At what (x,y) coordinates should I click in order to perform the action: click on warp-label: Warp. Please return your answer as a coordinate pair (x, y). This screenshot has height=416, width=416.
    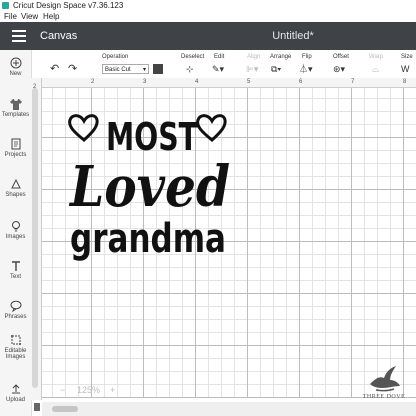
    Looking at the image, I should click on (376, 57).